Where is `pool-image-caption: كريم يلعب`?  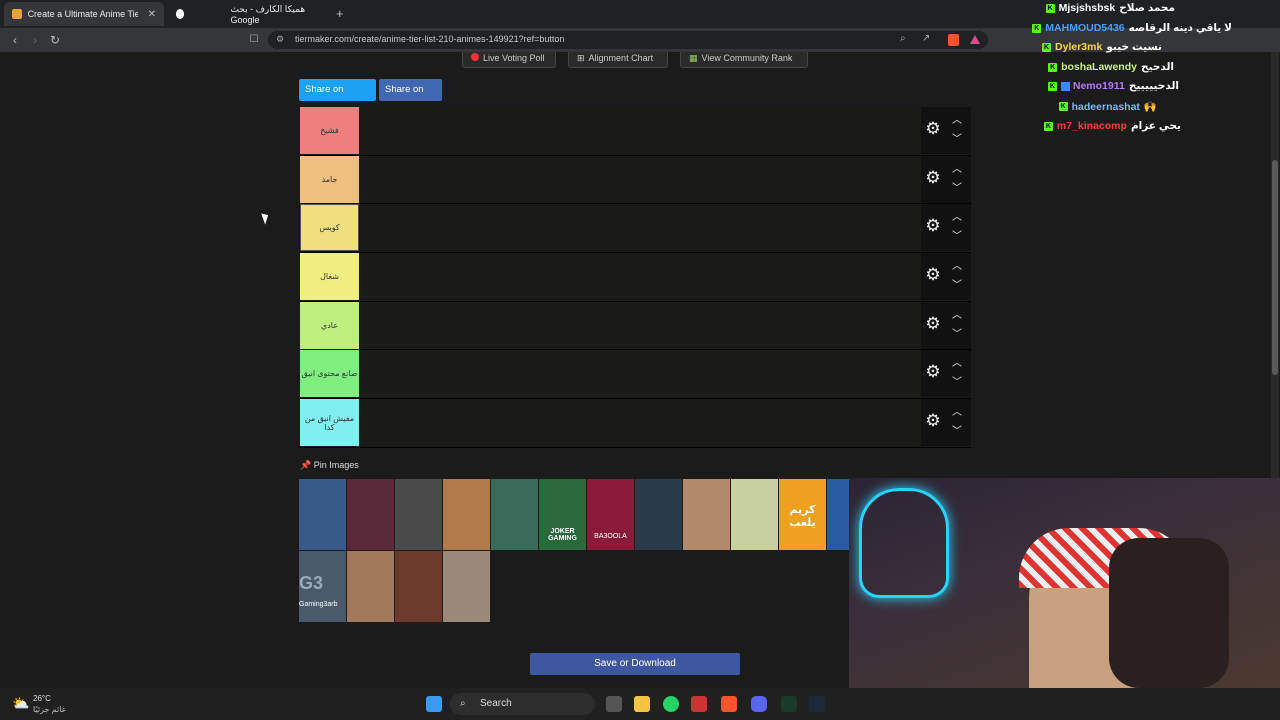 pool-image-caption: كريم يلعب is located at coordinates (802, 516).